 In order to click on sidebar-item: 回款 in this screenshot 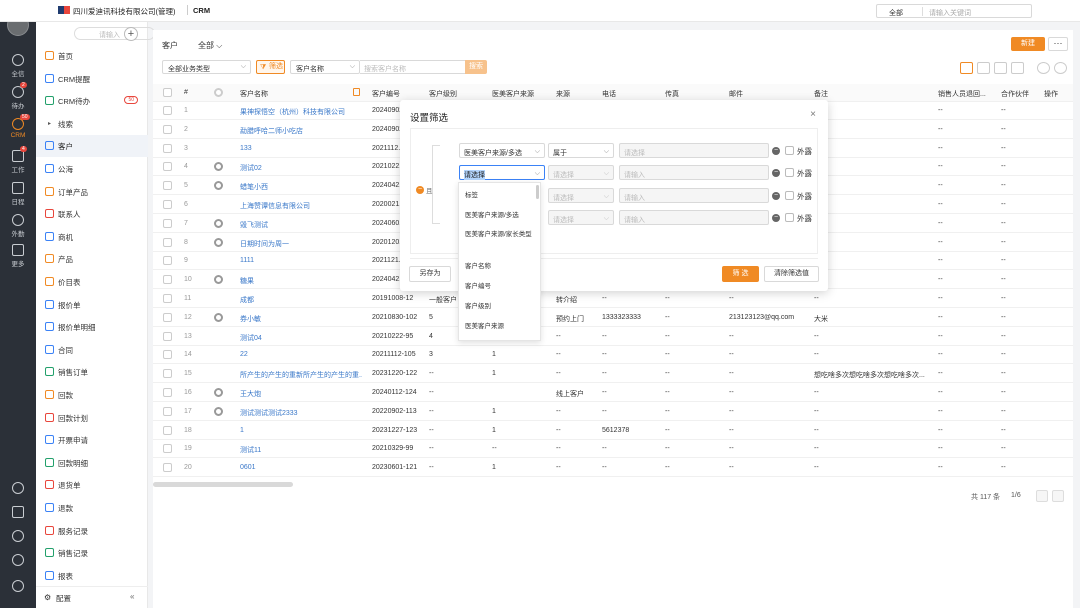, I will do `click(92, 395)`.